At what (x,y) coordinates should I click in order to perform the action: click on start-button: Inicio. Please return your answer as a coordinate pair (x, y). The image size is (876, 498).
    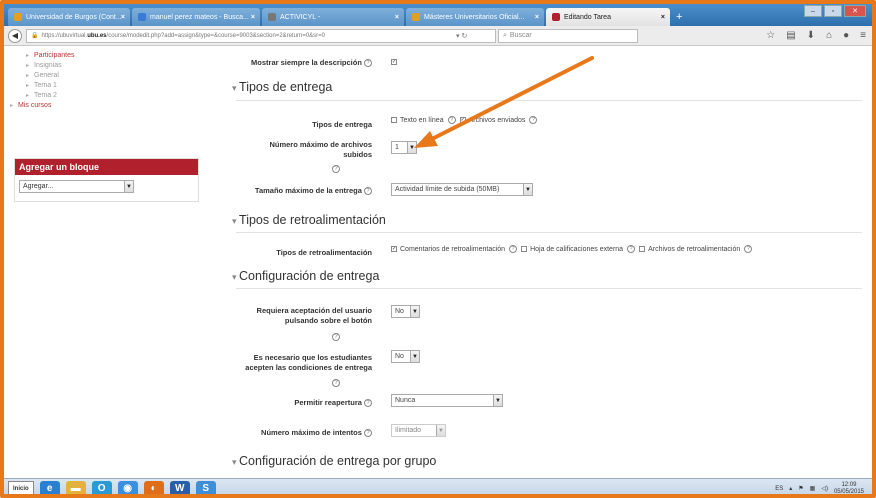
    Looking at the image, I should click on (21, 487).